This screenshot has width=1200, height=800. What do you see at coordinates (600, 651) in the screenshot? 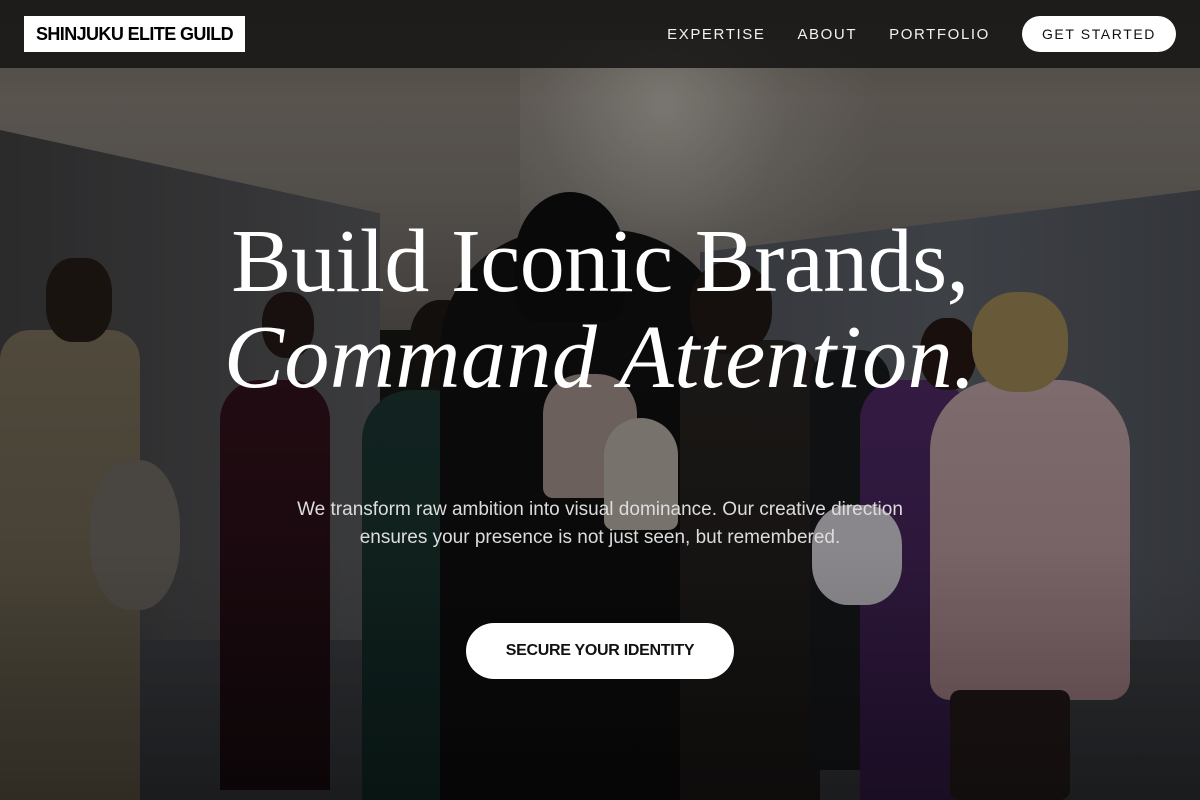
I see `secure-identity-button: SECURE YOUR IDENTITY` at bounding box center [600, 651].